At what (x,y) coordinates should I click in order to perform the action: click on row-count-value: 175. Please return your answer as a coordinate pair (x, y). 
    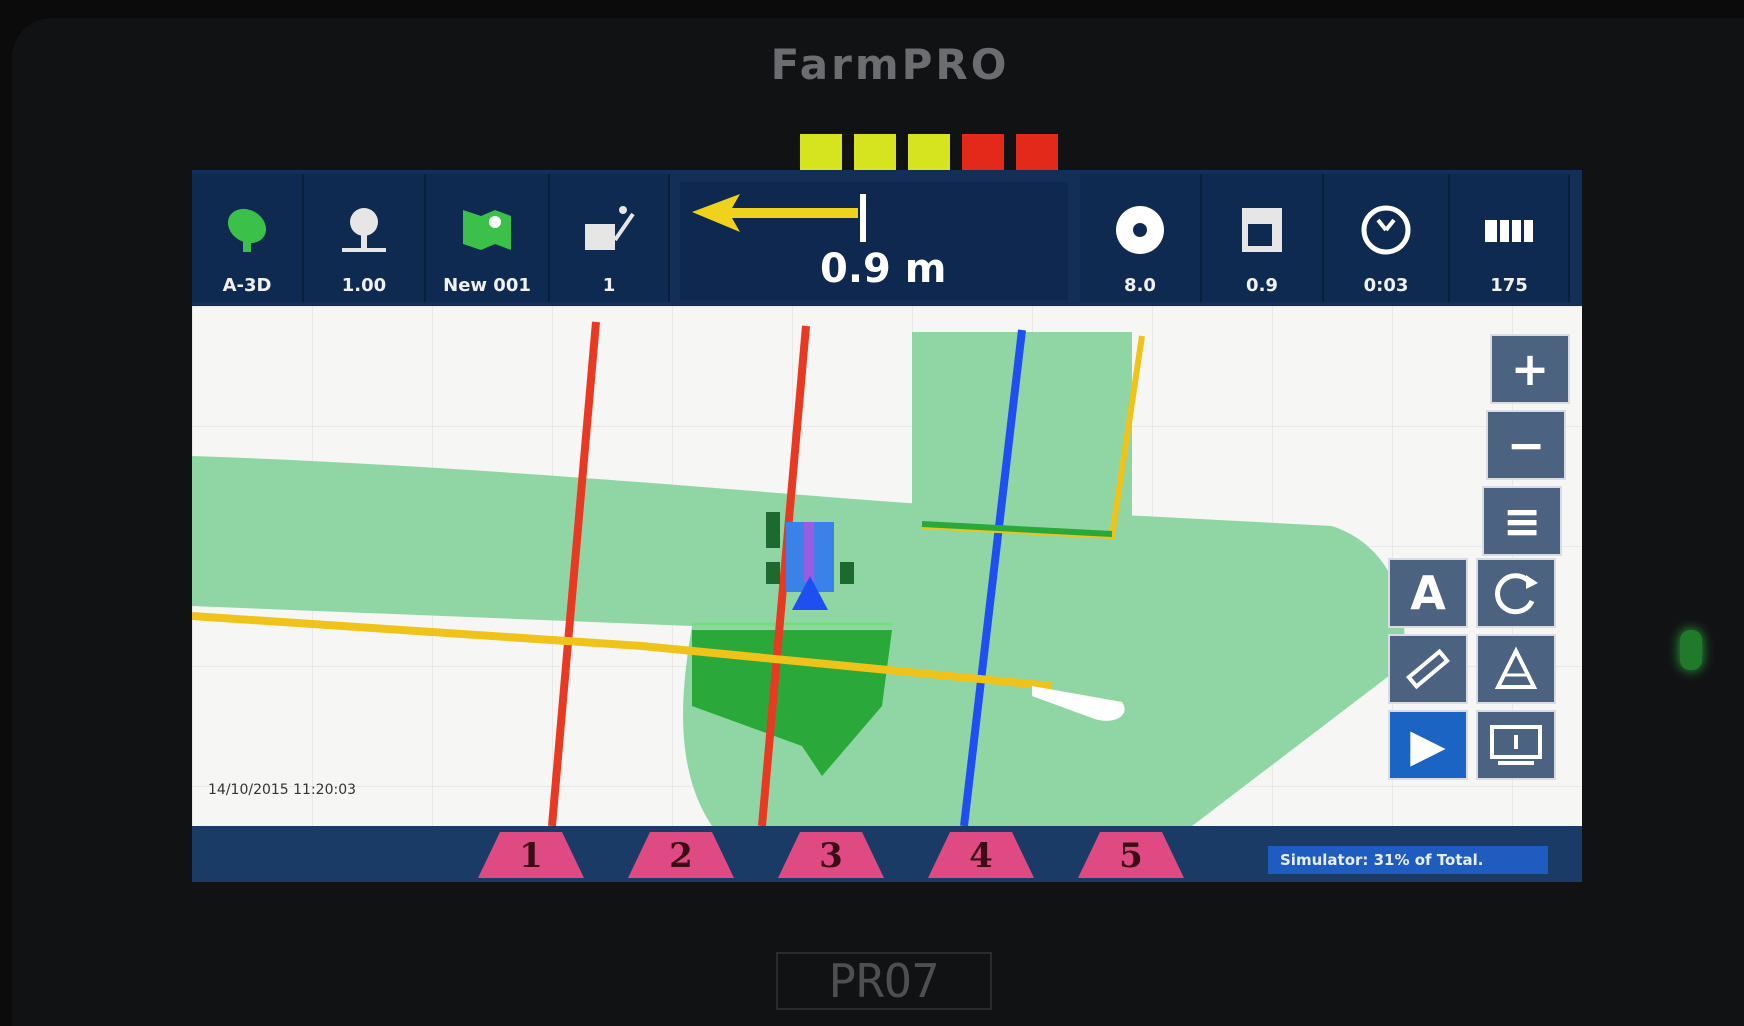
    Looking at the image, I should click on (1509, 285).